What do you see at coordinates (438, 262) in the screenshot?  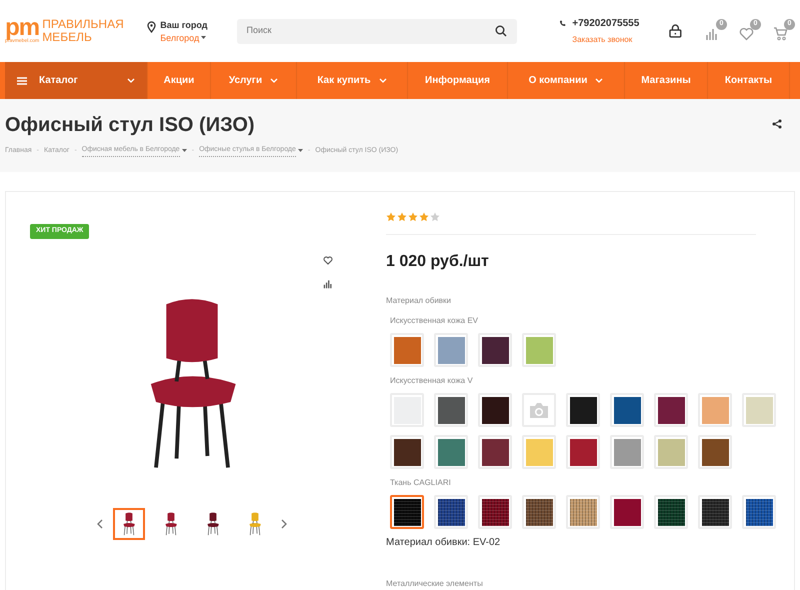 I see `price: 1 020 руб./шт` at bounding box center [438, 262].